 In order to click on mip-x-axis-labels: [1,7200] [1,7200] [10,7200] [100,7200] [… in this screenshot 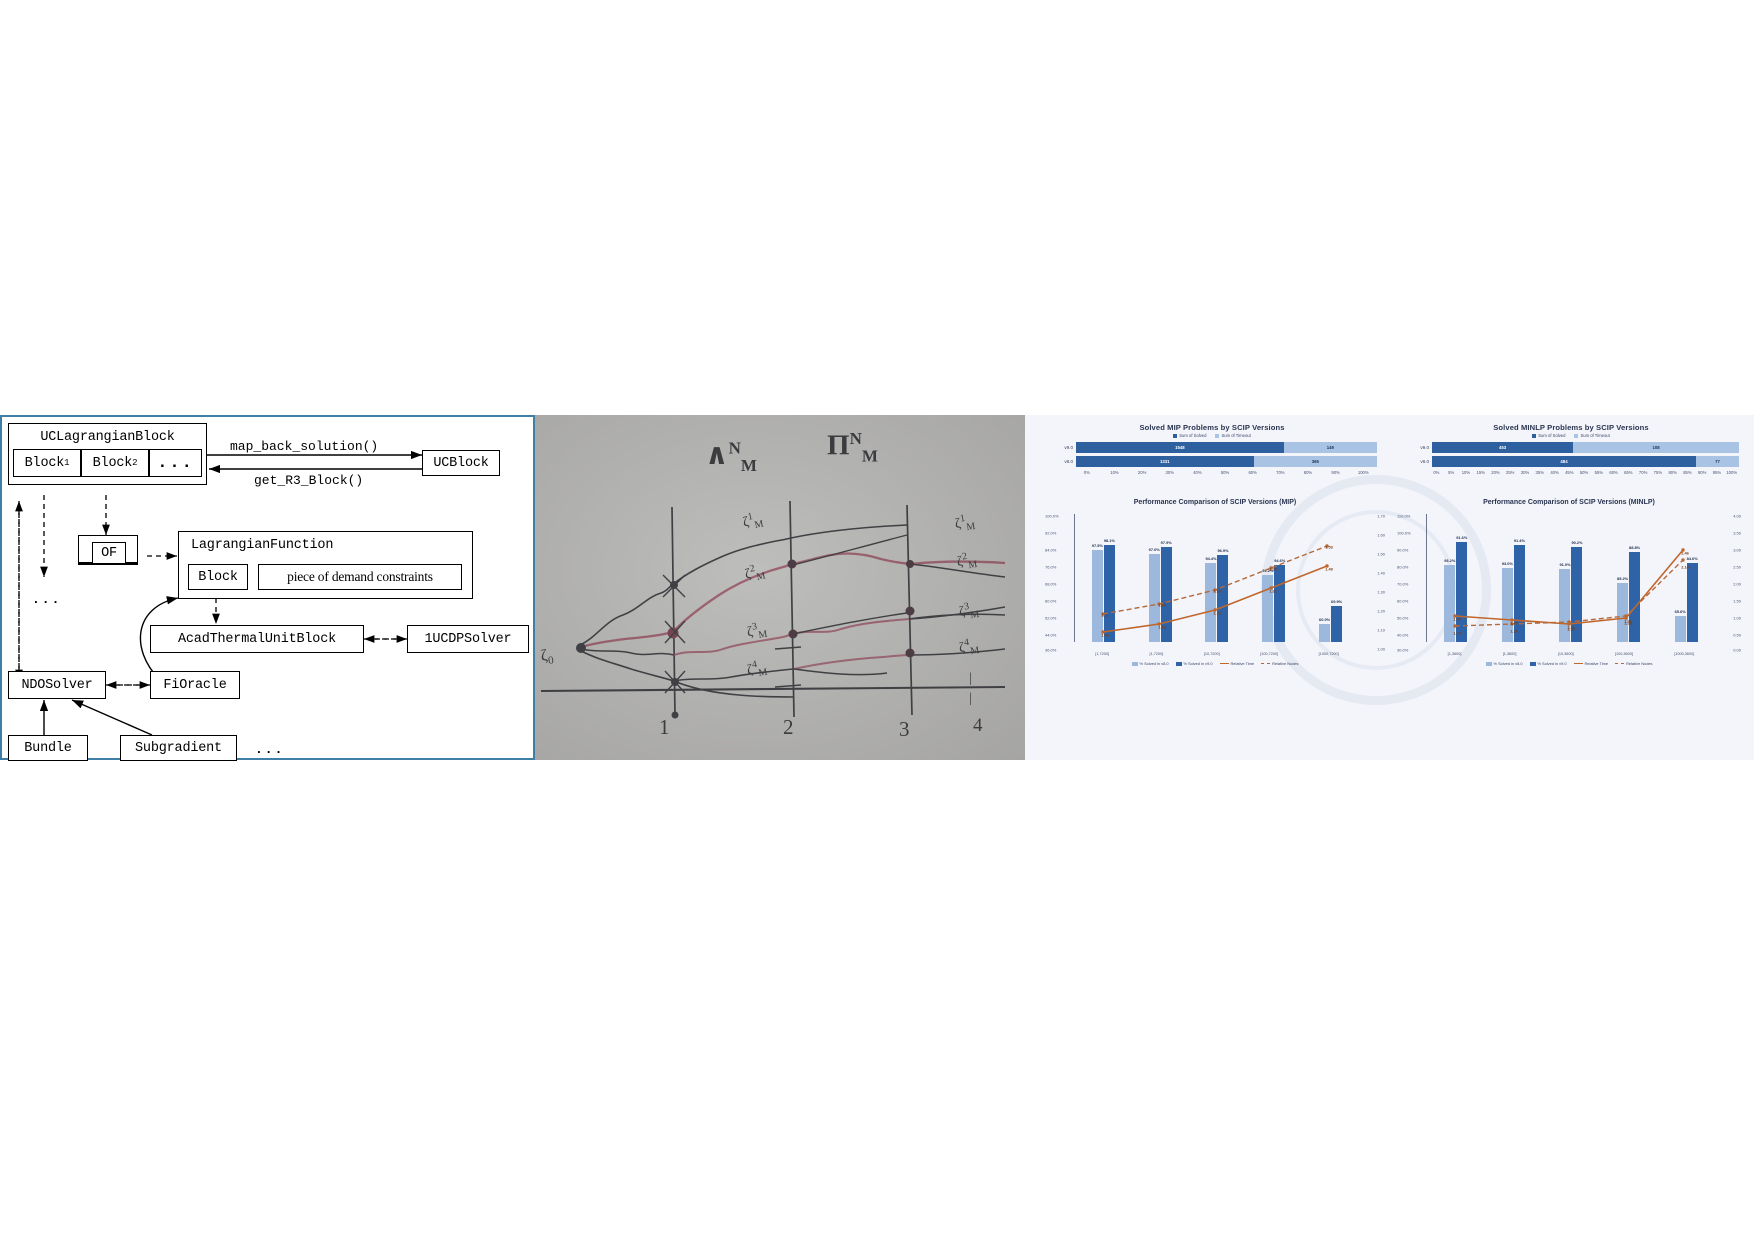, I will do `click(1217, 654)`.